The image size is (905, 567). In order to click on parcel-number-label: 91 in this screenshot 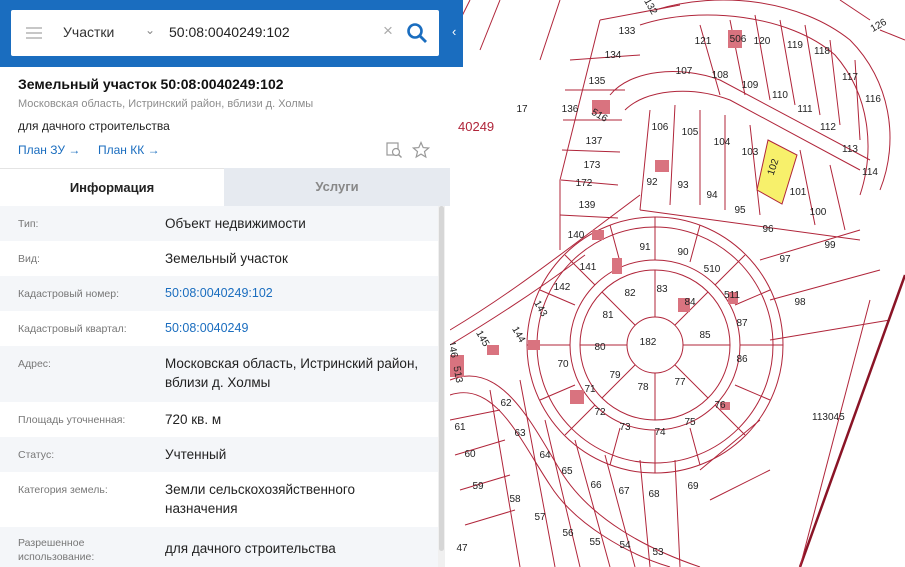, I will do `click(645, 247)`.